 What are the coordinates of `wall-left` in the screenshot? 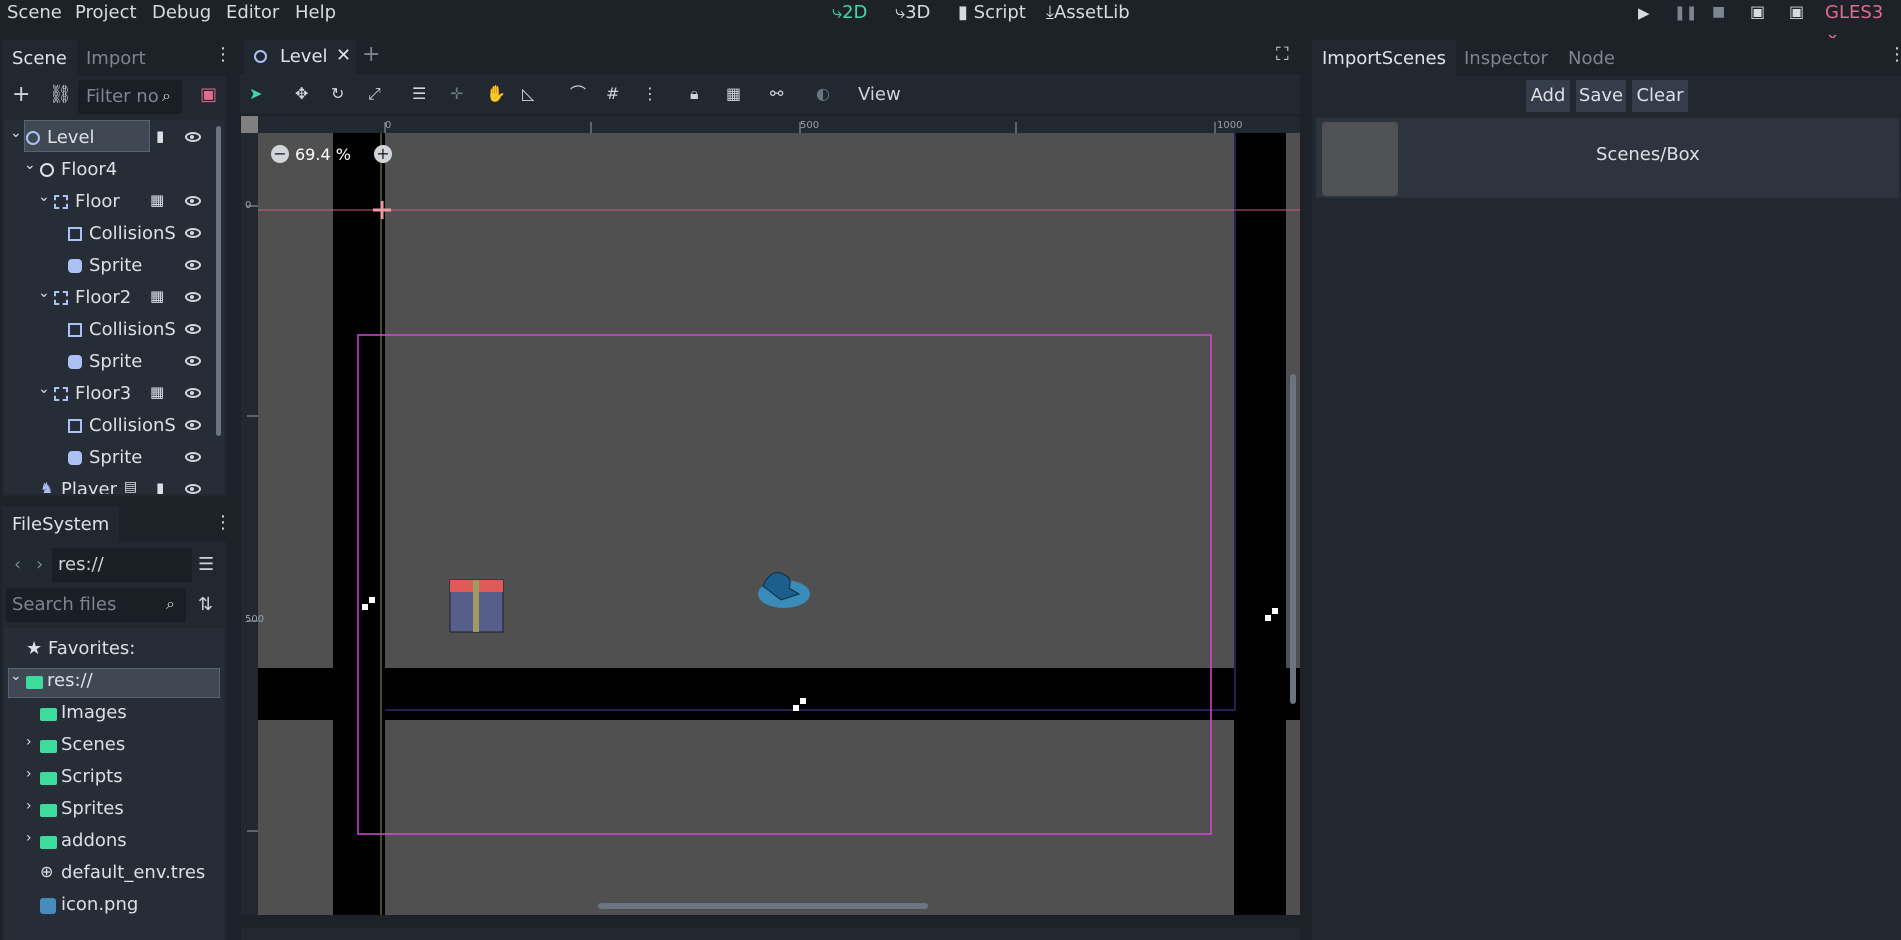 It's located at (359, 524).